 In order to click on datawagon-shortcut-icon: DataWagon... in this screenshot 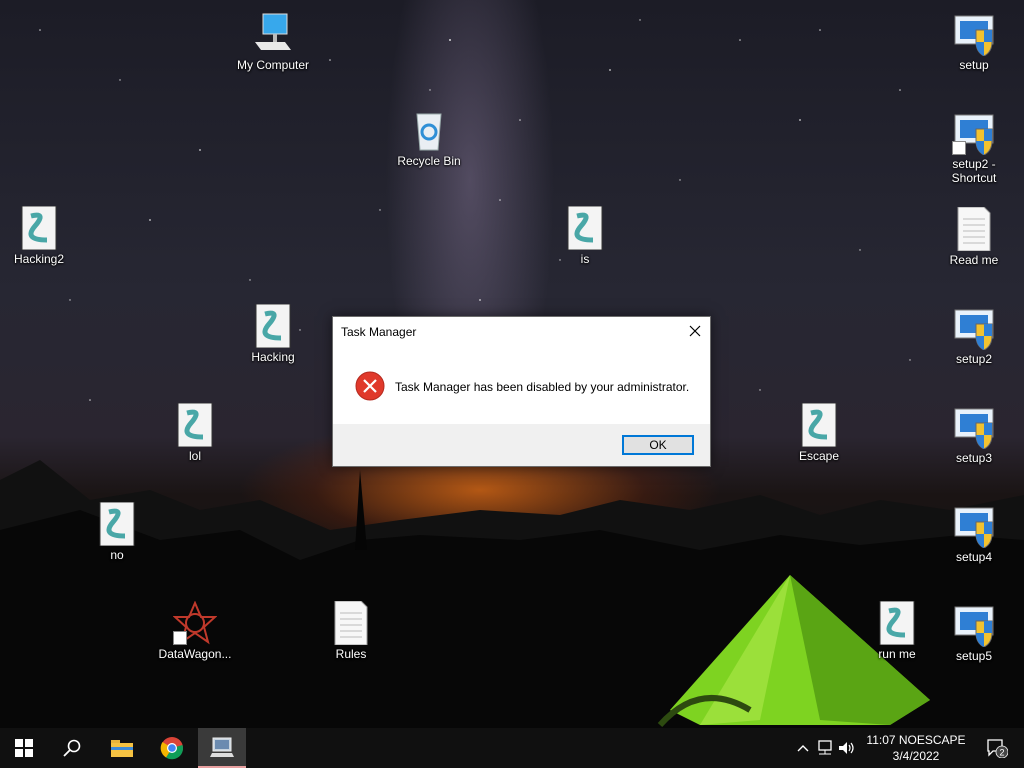, I will do `click(195, 631)`.